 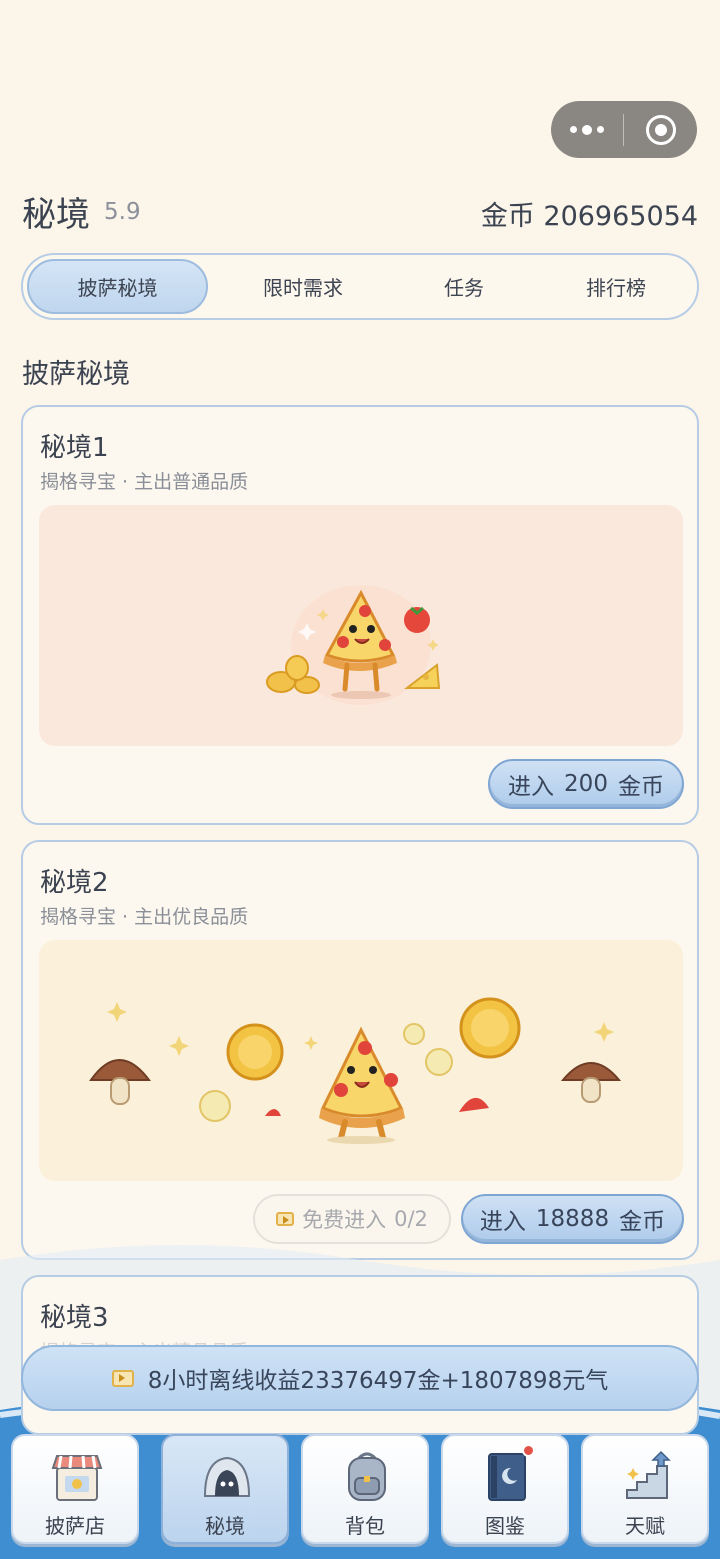 I want to click on coin-balance: 金币 206965054, so click(x=589, y=216).